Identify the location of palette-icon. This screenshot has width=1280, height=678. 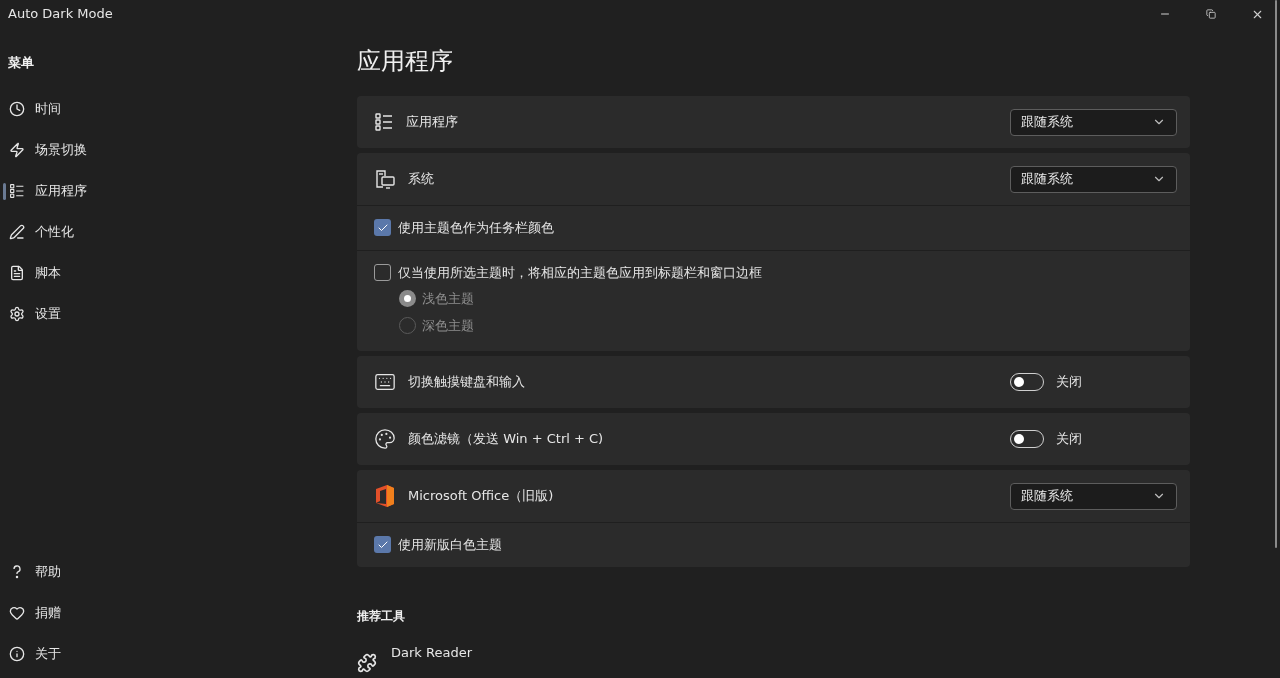
(385, 439).